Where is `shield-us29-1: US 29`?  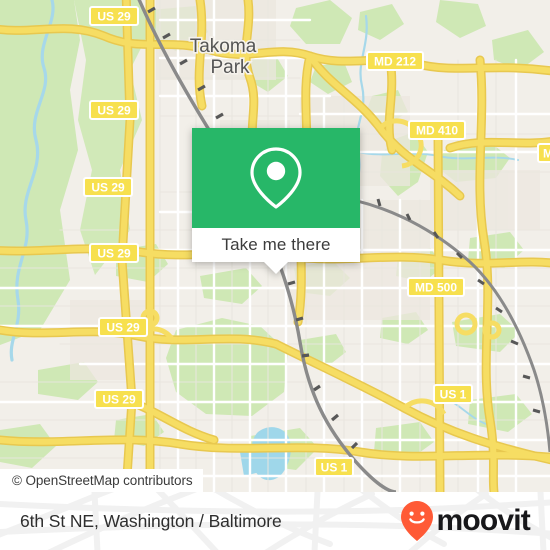 shield-us29-1: US 29 is located at coordinates (114, 16).